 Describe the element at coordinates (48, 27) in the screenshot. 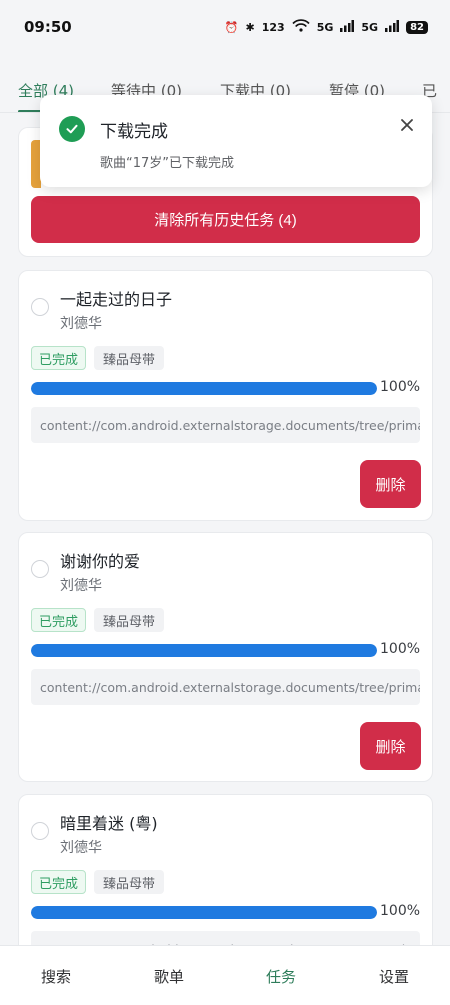

I see `status-time: 09:50` at that location.